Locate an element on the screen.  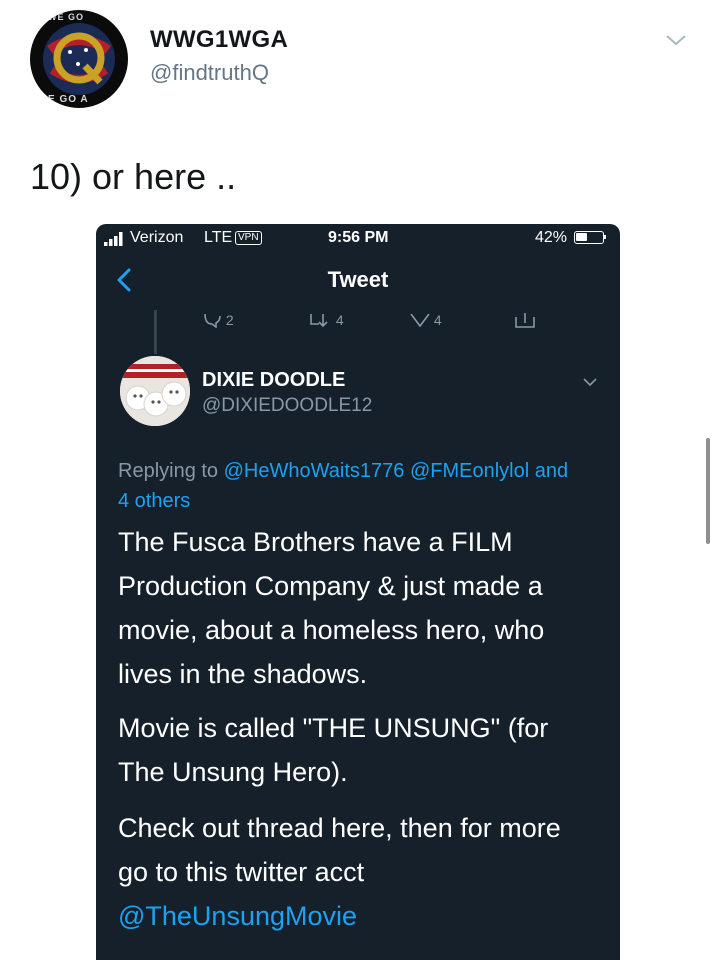
account-link: @TheUnsungMovie is located at coordinates (237, 916).